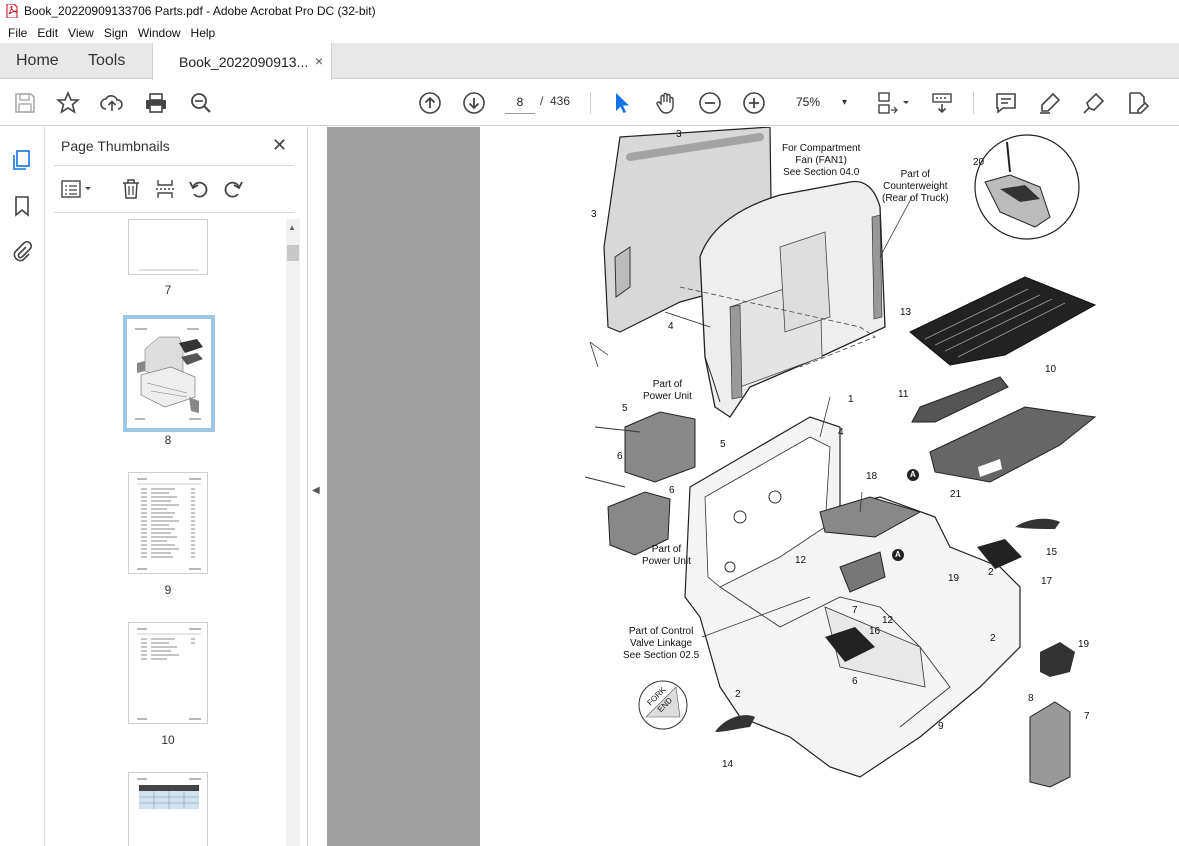  Describe the element at coordinates (279, 145) in the screenshot. I see `close-panel-icon: ✕` at that location.